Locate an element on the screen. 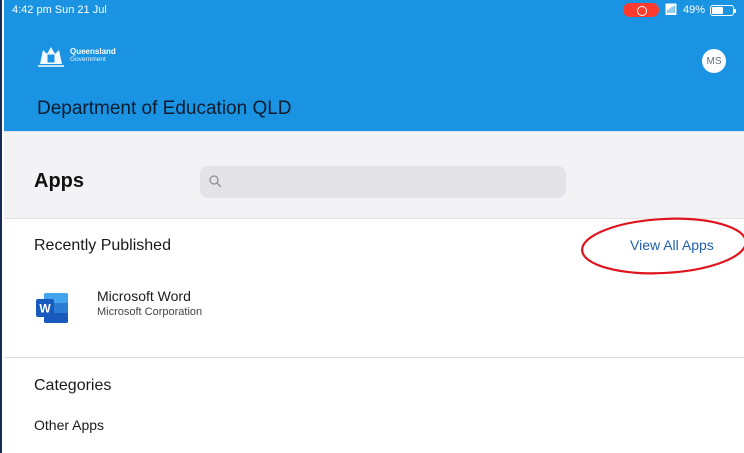 The width and height of the screenshot is (744, 453). battery-percentage: 49% is located at coordinates (693, 10).